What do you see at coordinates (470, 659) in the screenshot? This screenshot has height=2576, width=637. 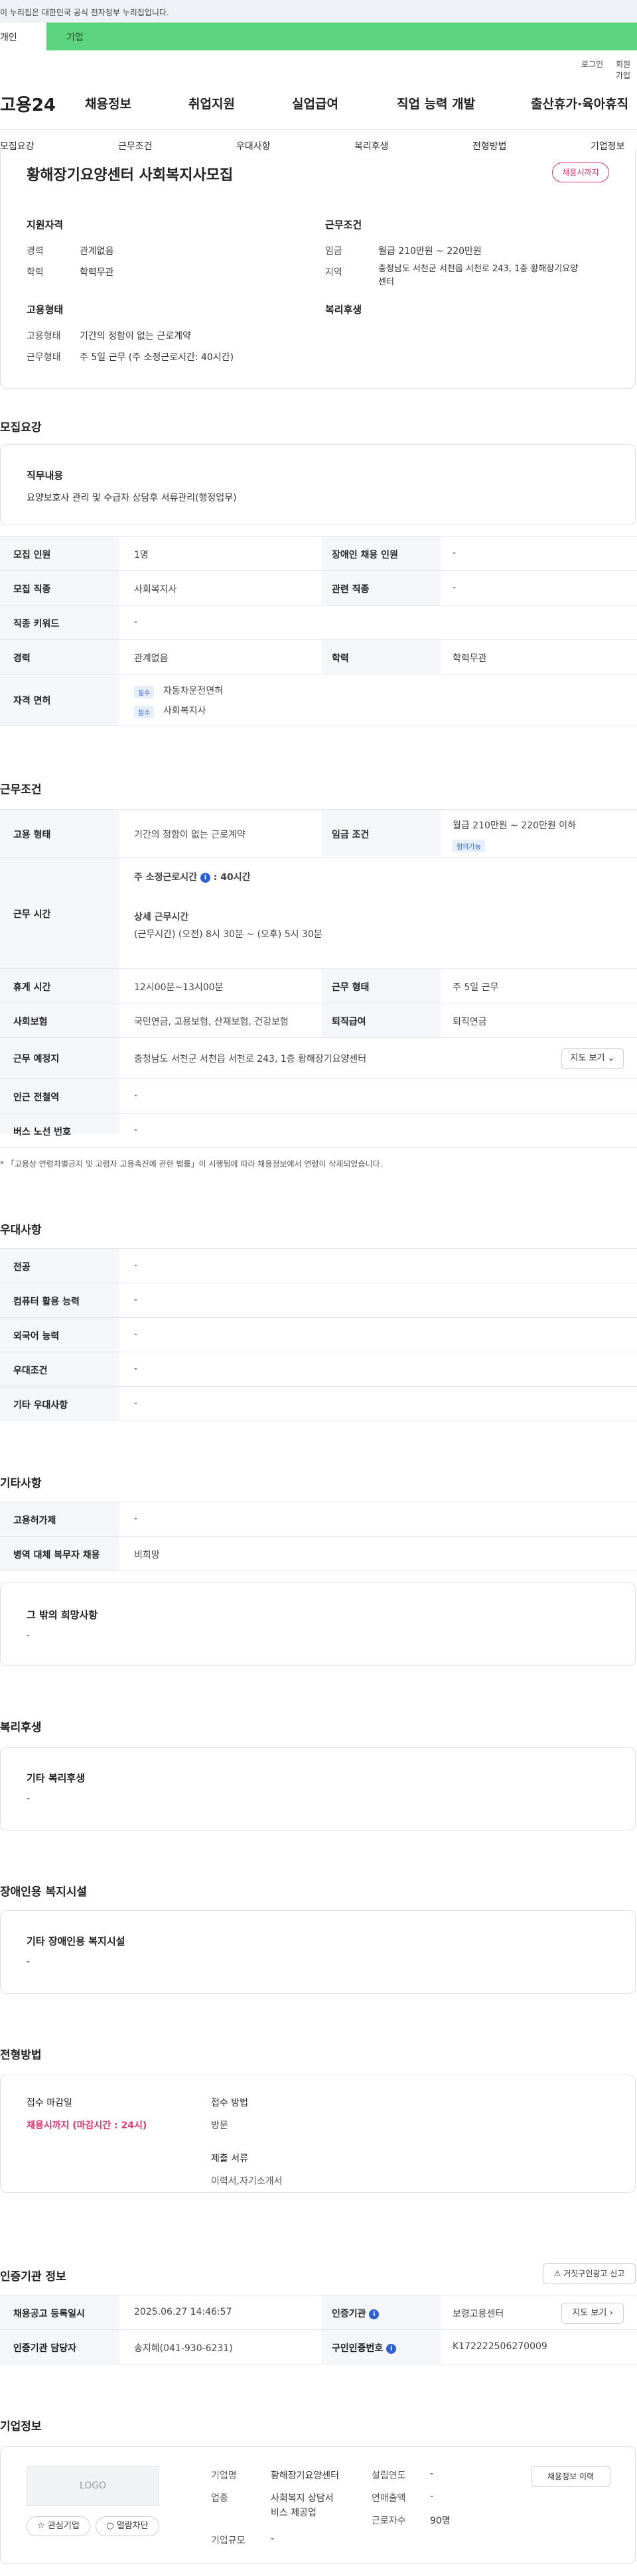 I see `education-value: 학력무관` at bounding box center [470, 659].